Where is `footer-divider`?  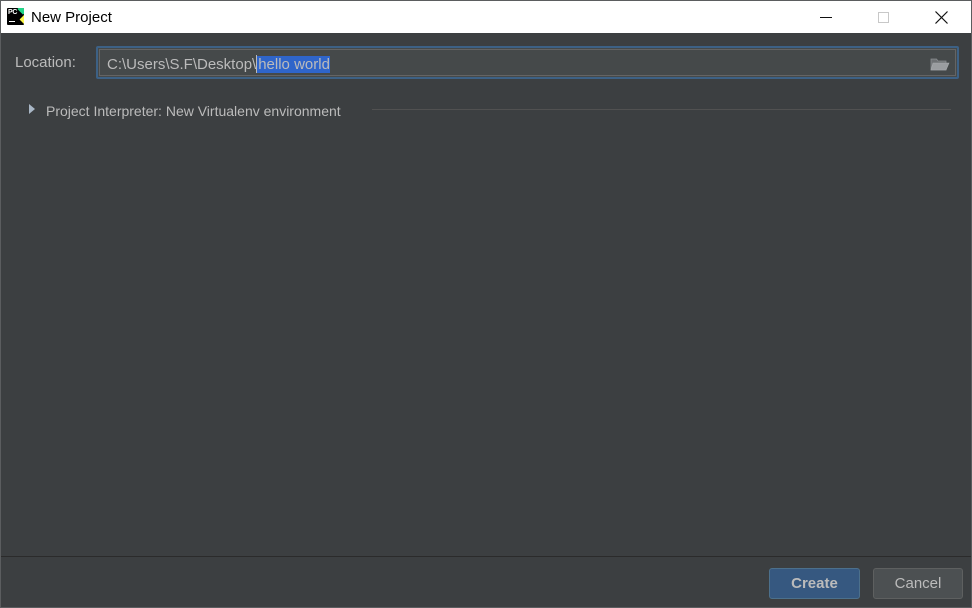 footer-divider is located at coordinates (486, 556).